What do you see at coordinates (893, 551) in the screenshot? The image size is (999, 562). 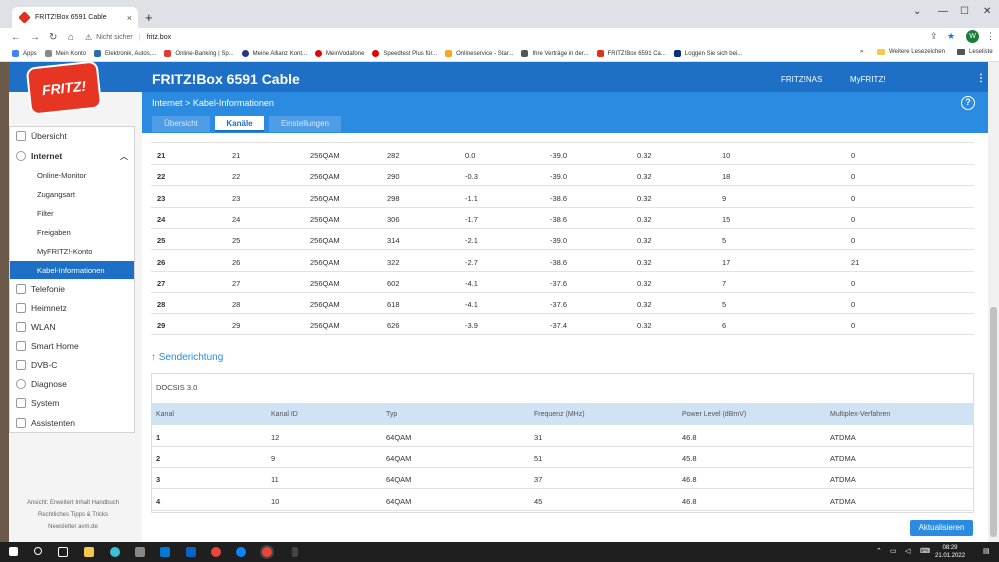 I see `network-tray-icon: ▭` at bounding box center [893, 551].